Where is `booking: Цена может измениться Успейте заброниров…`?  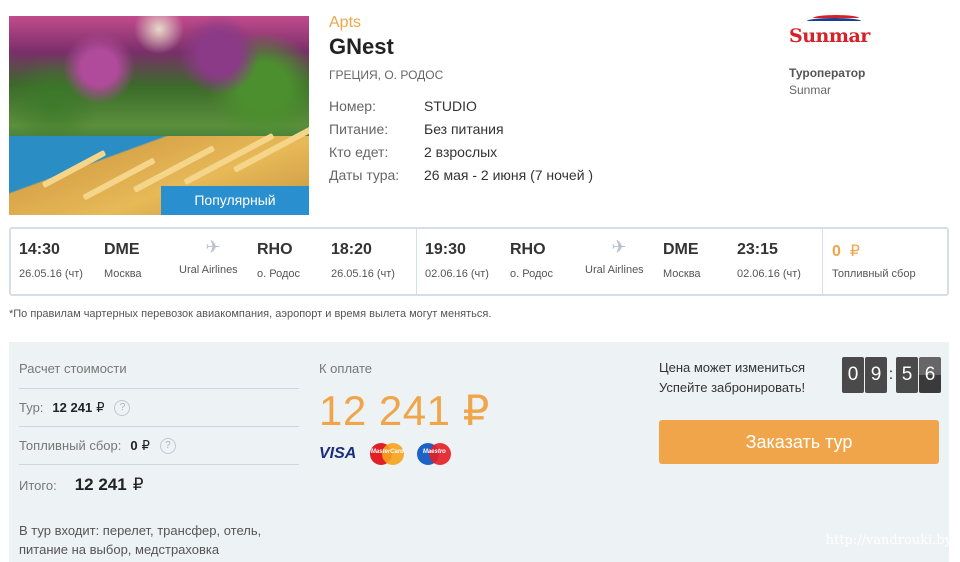 booking: Цена может измениться Успейте заброниров… is located at coordinates (800, 403).